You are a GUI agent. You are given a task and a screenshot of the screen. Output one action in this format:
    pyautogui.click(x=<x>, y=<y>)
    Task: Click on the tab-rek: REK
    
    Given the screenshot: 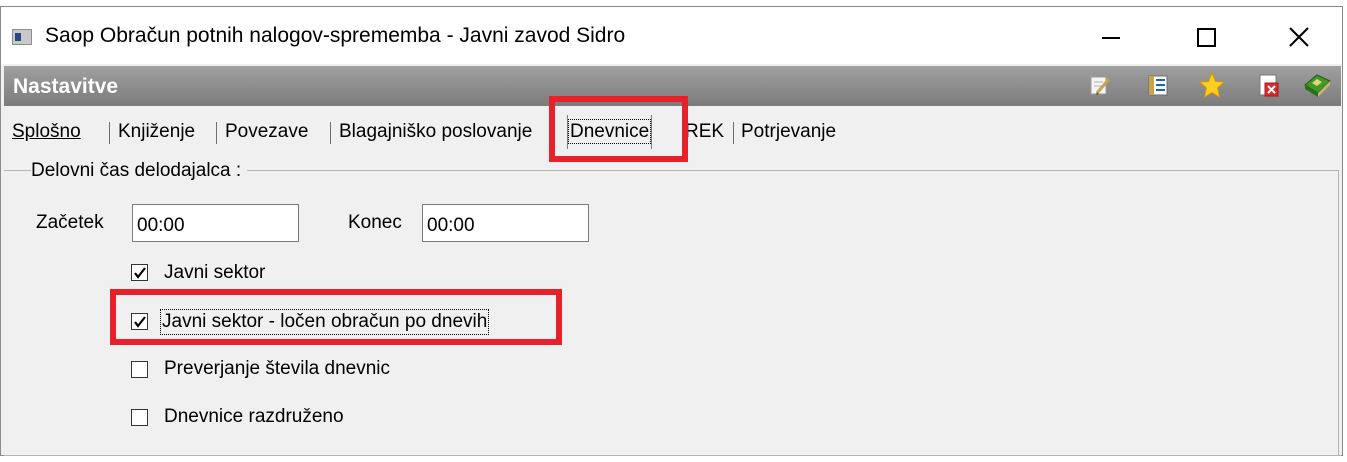 What is the action you would take?
    pyautogui.click(x=704, y=132)
    